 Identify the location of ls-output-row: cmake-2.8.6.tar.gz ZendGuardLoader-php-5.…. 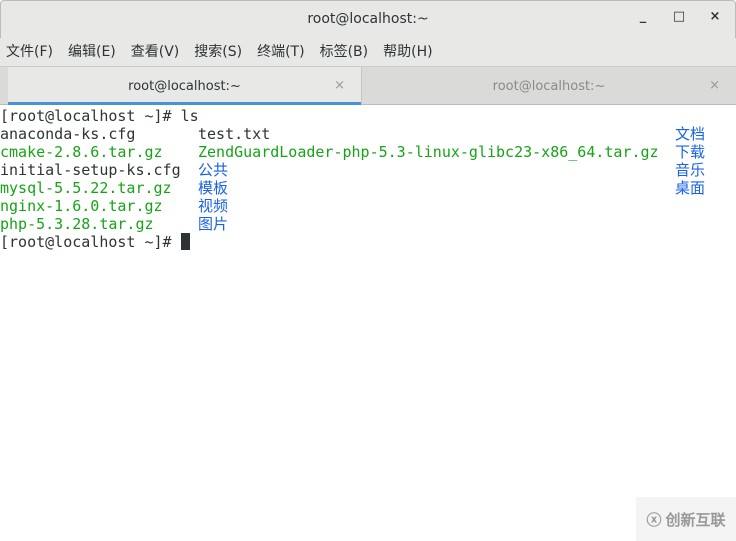
(368, 152).